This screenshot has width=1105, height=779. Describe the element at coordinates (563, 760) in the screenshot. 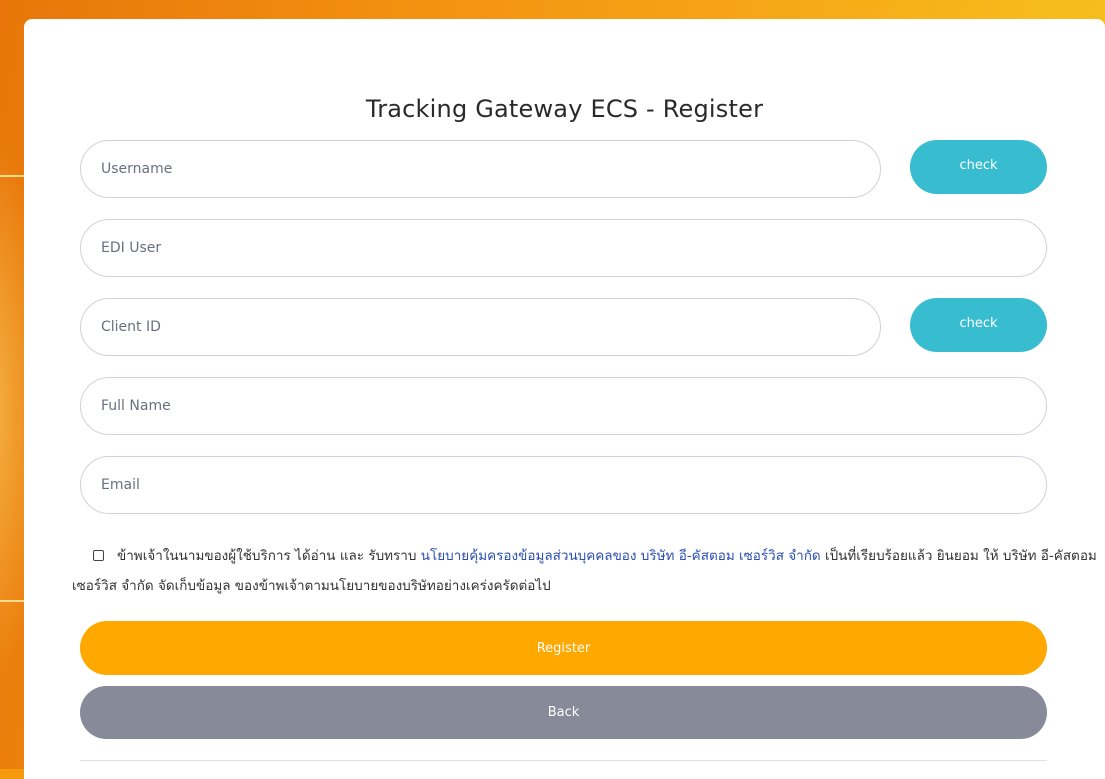

I see `divider` at that location.